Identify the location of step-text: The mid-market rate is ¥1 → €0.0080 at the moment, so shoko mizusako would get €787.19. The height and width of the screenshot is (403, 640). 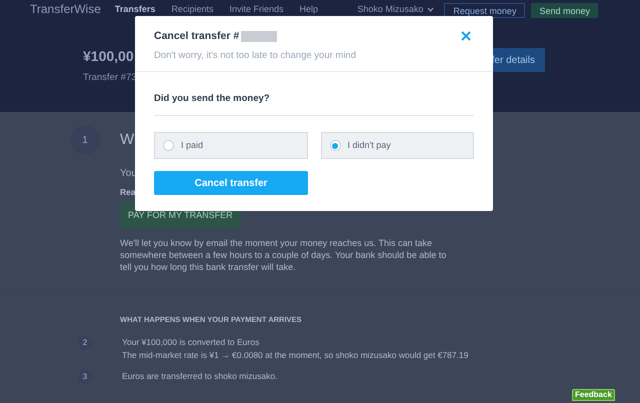
(295, 355).